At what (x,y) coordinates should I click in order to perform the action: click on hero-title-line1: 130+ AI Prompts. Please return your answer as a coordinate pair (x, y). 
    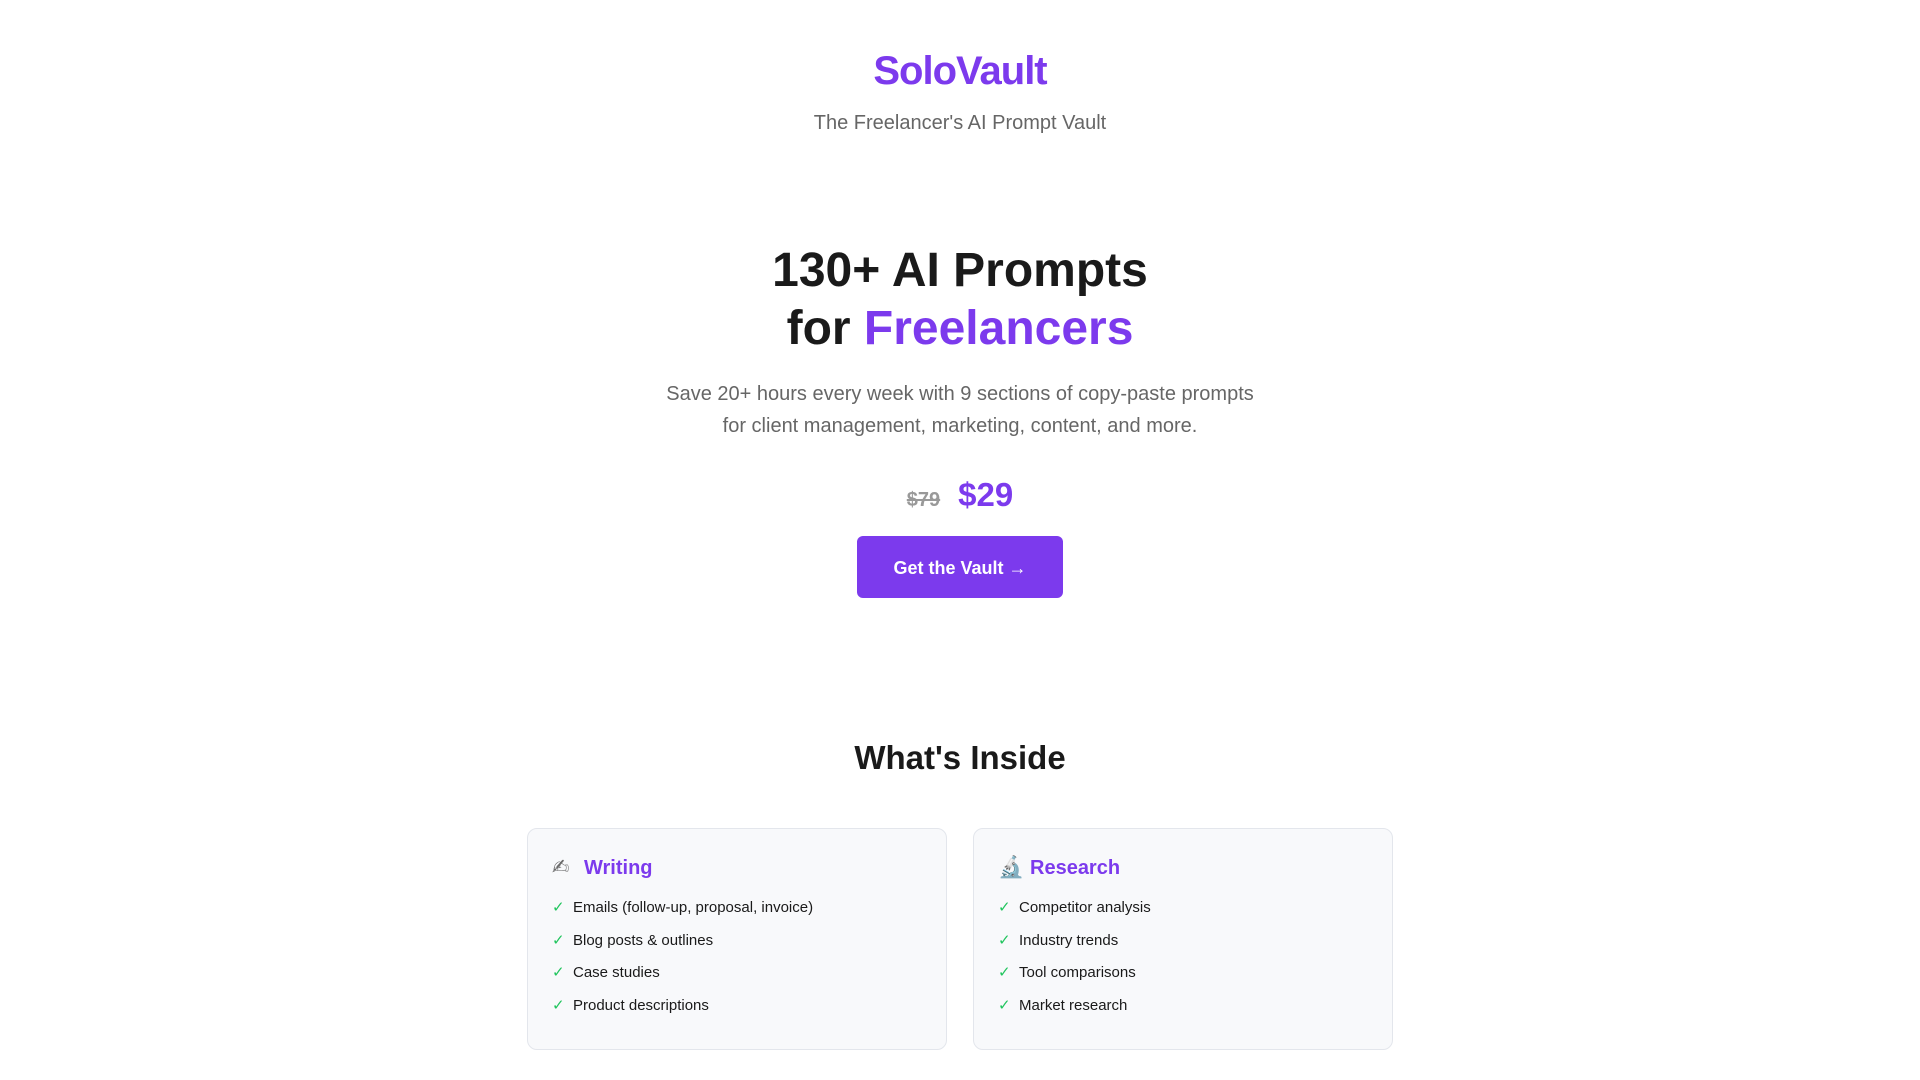
    Looking at the image, I should click on (960, 270).